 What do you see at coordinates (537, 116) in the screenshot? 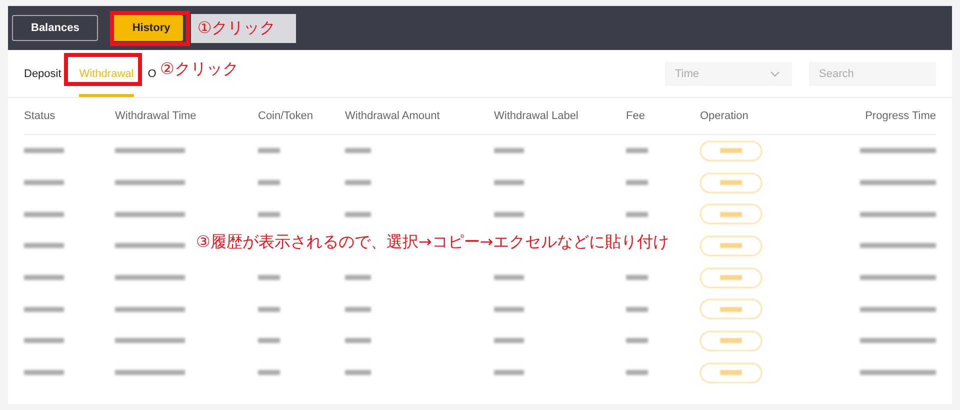
I see `column-header: Withdrawal Label` at bounding box center [537, 116].